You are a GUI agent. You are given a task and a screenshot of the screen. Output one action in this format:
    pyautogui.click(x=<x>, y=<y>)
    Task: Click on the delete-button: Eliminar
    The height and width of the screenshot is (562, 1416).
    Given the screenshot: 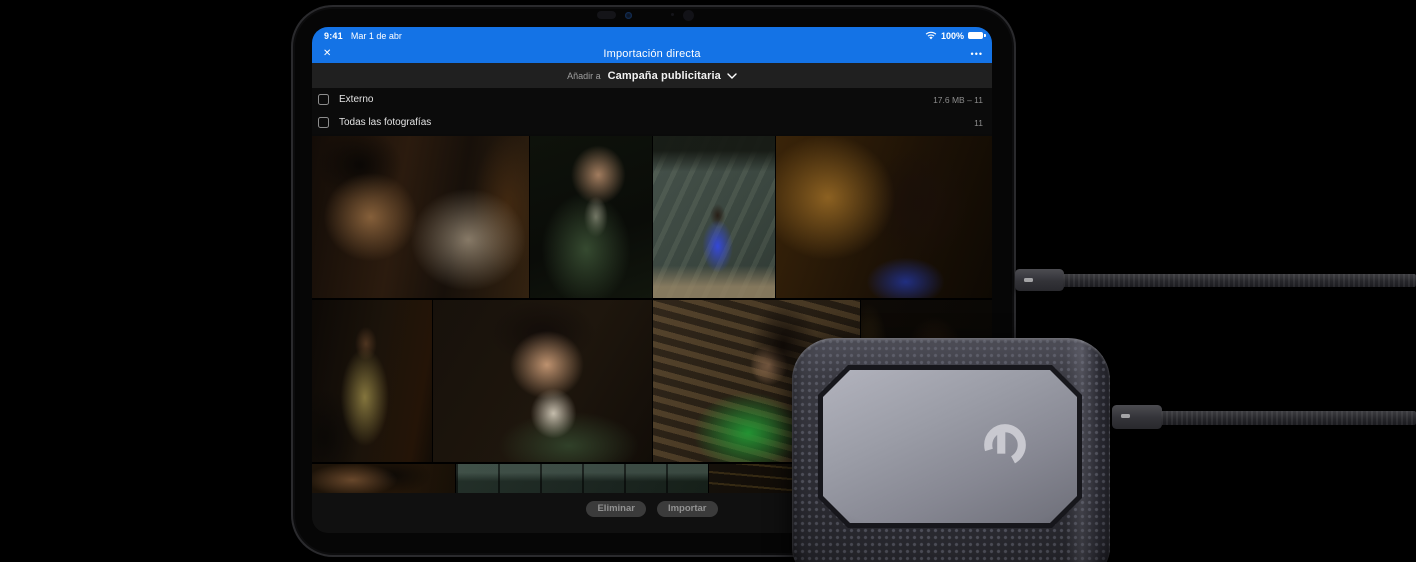 What is the action you would take?
    pyautogui.click(x=616, y=509)
    